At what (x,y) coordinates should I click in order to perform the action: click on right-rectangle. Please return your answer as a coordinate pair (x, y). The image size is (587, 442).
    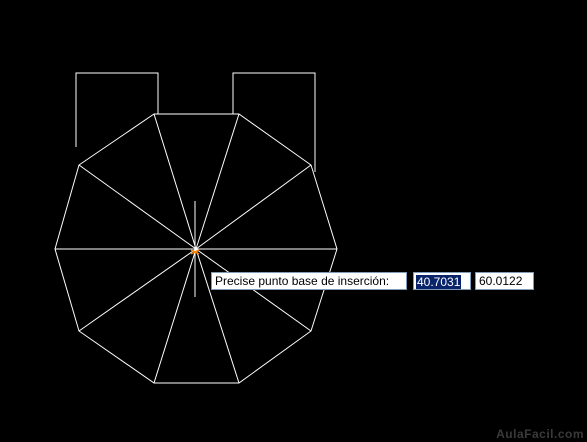
    Looking at the image, I should click on (274, 122).